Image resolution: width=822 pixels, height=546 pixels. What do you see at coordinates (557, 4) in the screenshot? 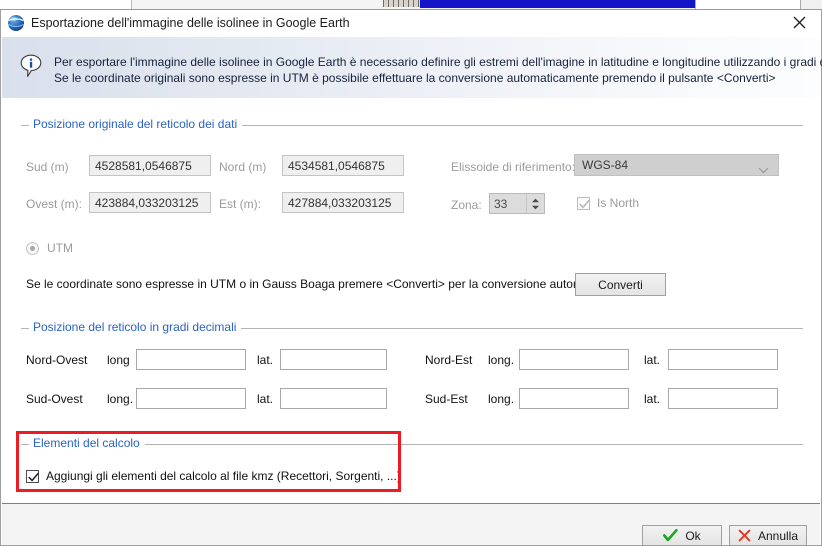
I see `background-selection-bar` at bounding box center [557, 4].